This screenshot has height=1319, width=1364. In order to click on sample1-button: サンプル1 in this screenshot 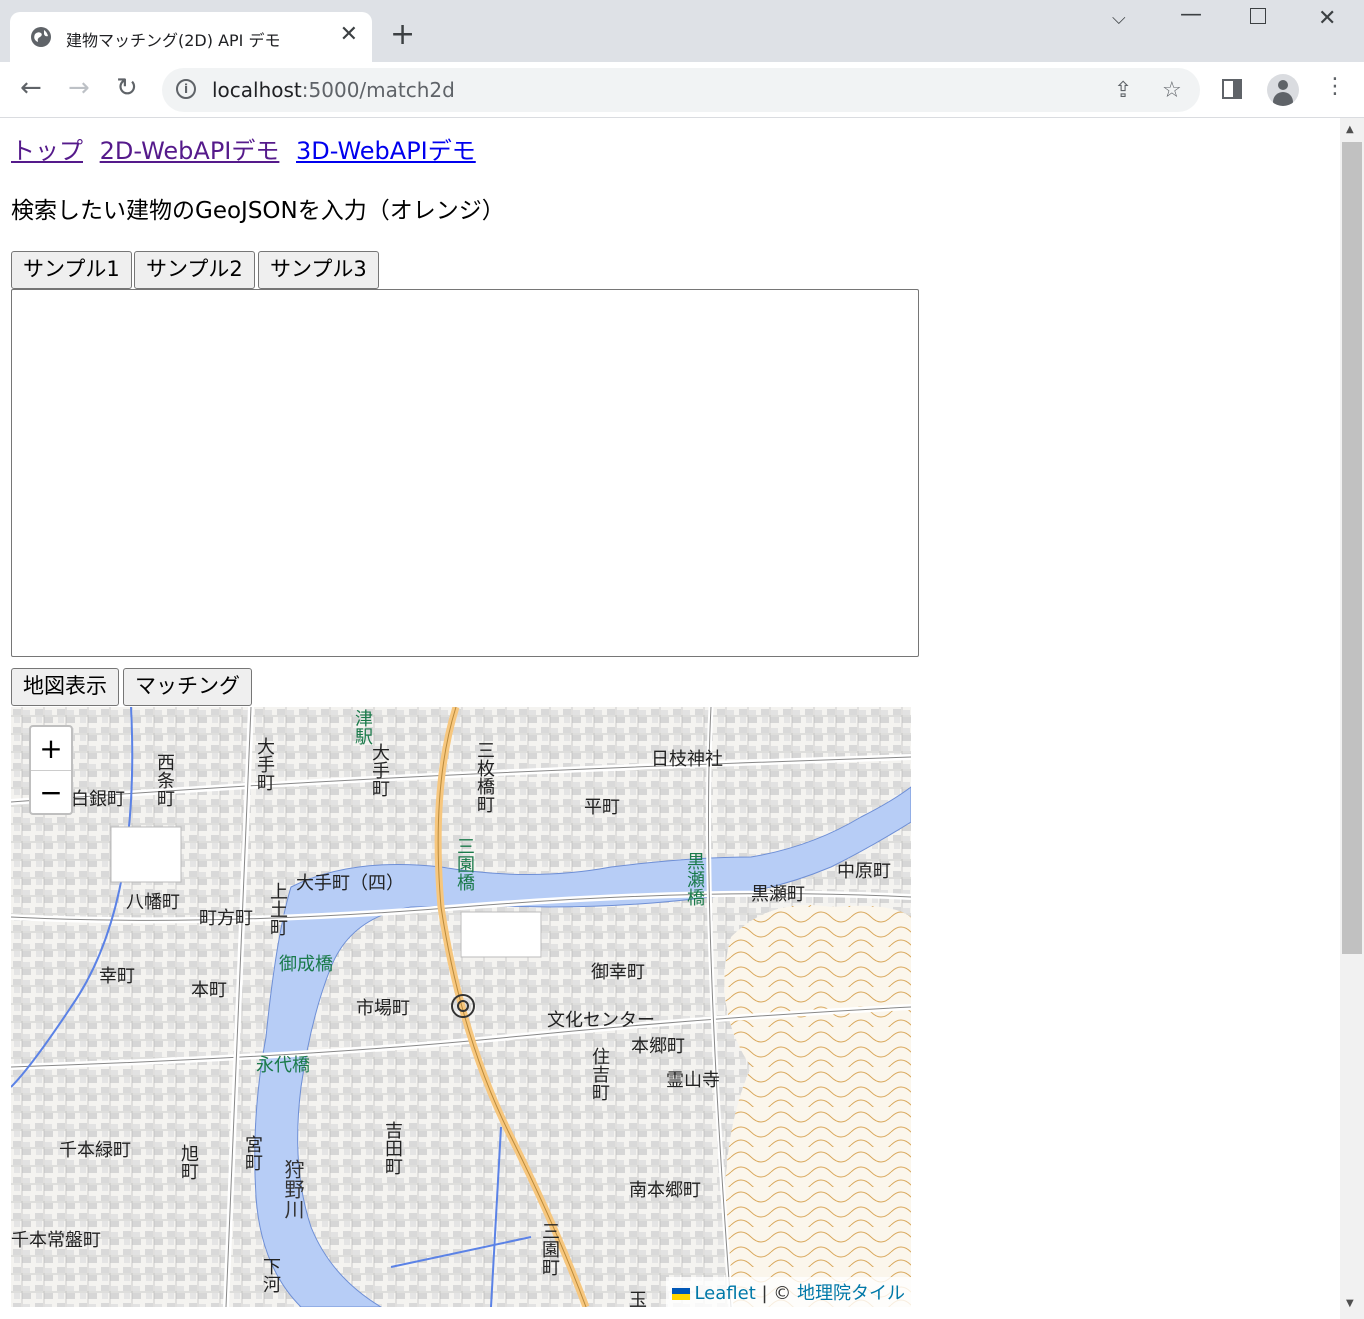, I will do `click(71, 270)`.